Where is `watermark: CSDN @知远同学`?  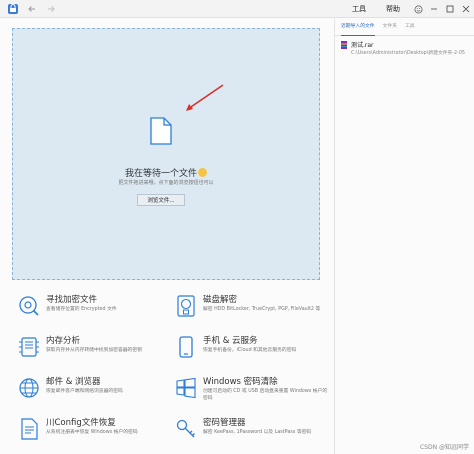
watermark: CSDN @知远同学 is located at coordinates (444, 447).